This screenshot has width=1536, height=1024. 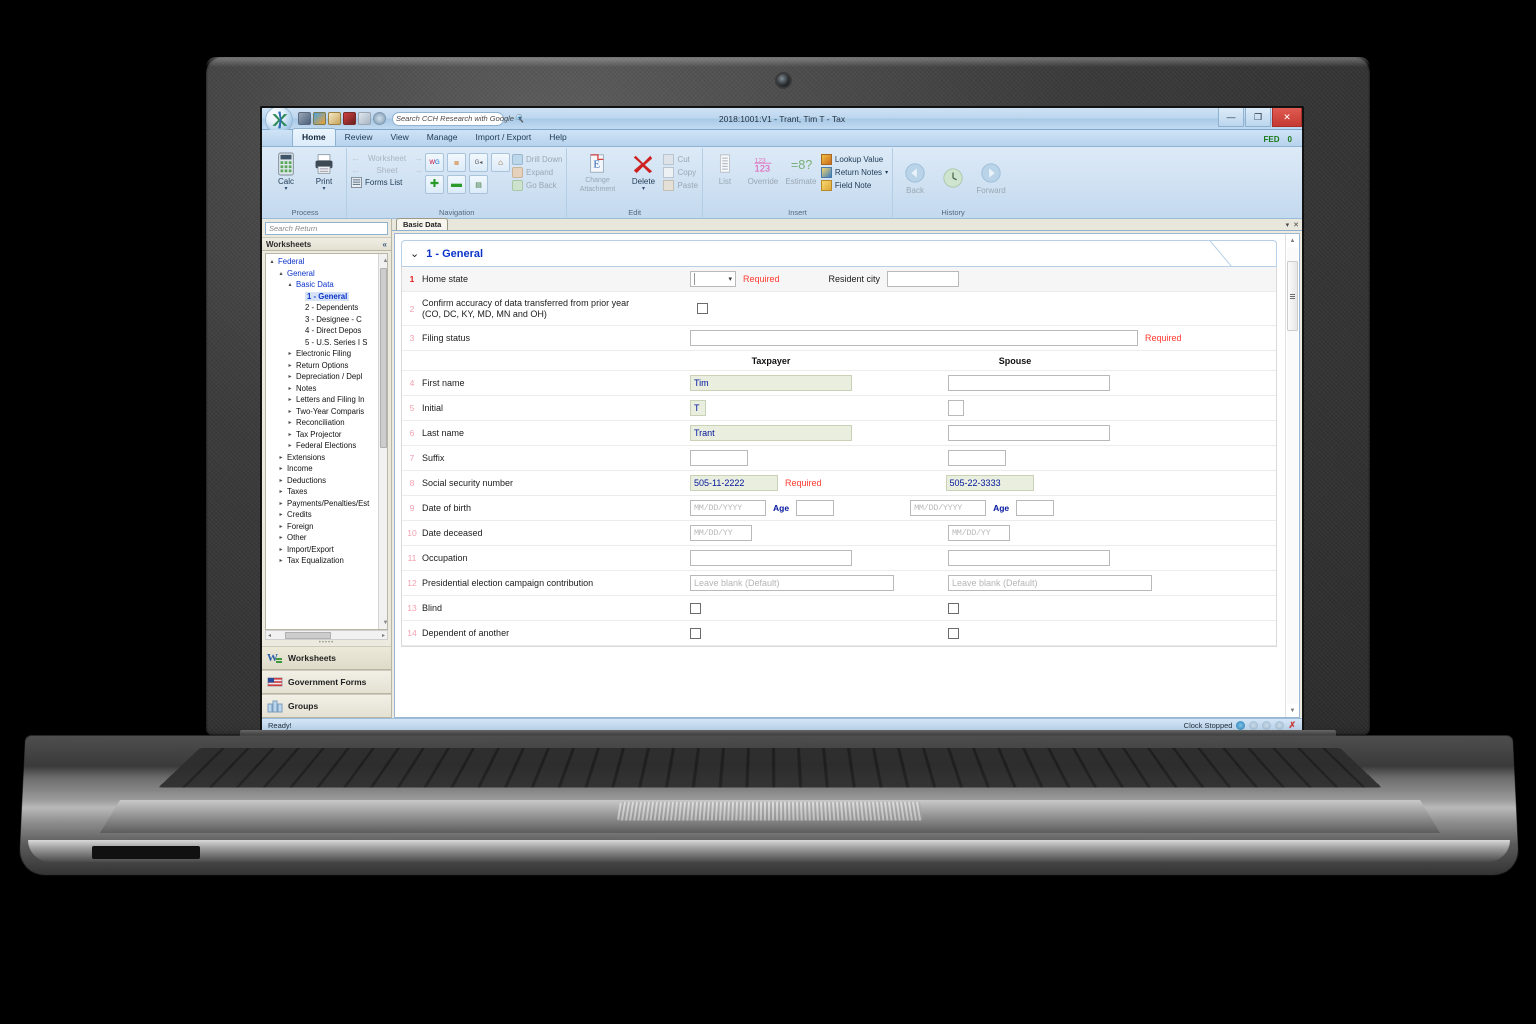 What do you see at coordinates (1254, 725) in the screenshot?
I see `pause-icon` at bounding box center [1254, 725].